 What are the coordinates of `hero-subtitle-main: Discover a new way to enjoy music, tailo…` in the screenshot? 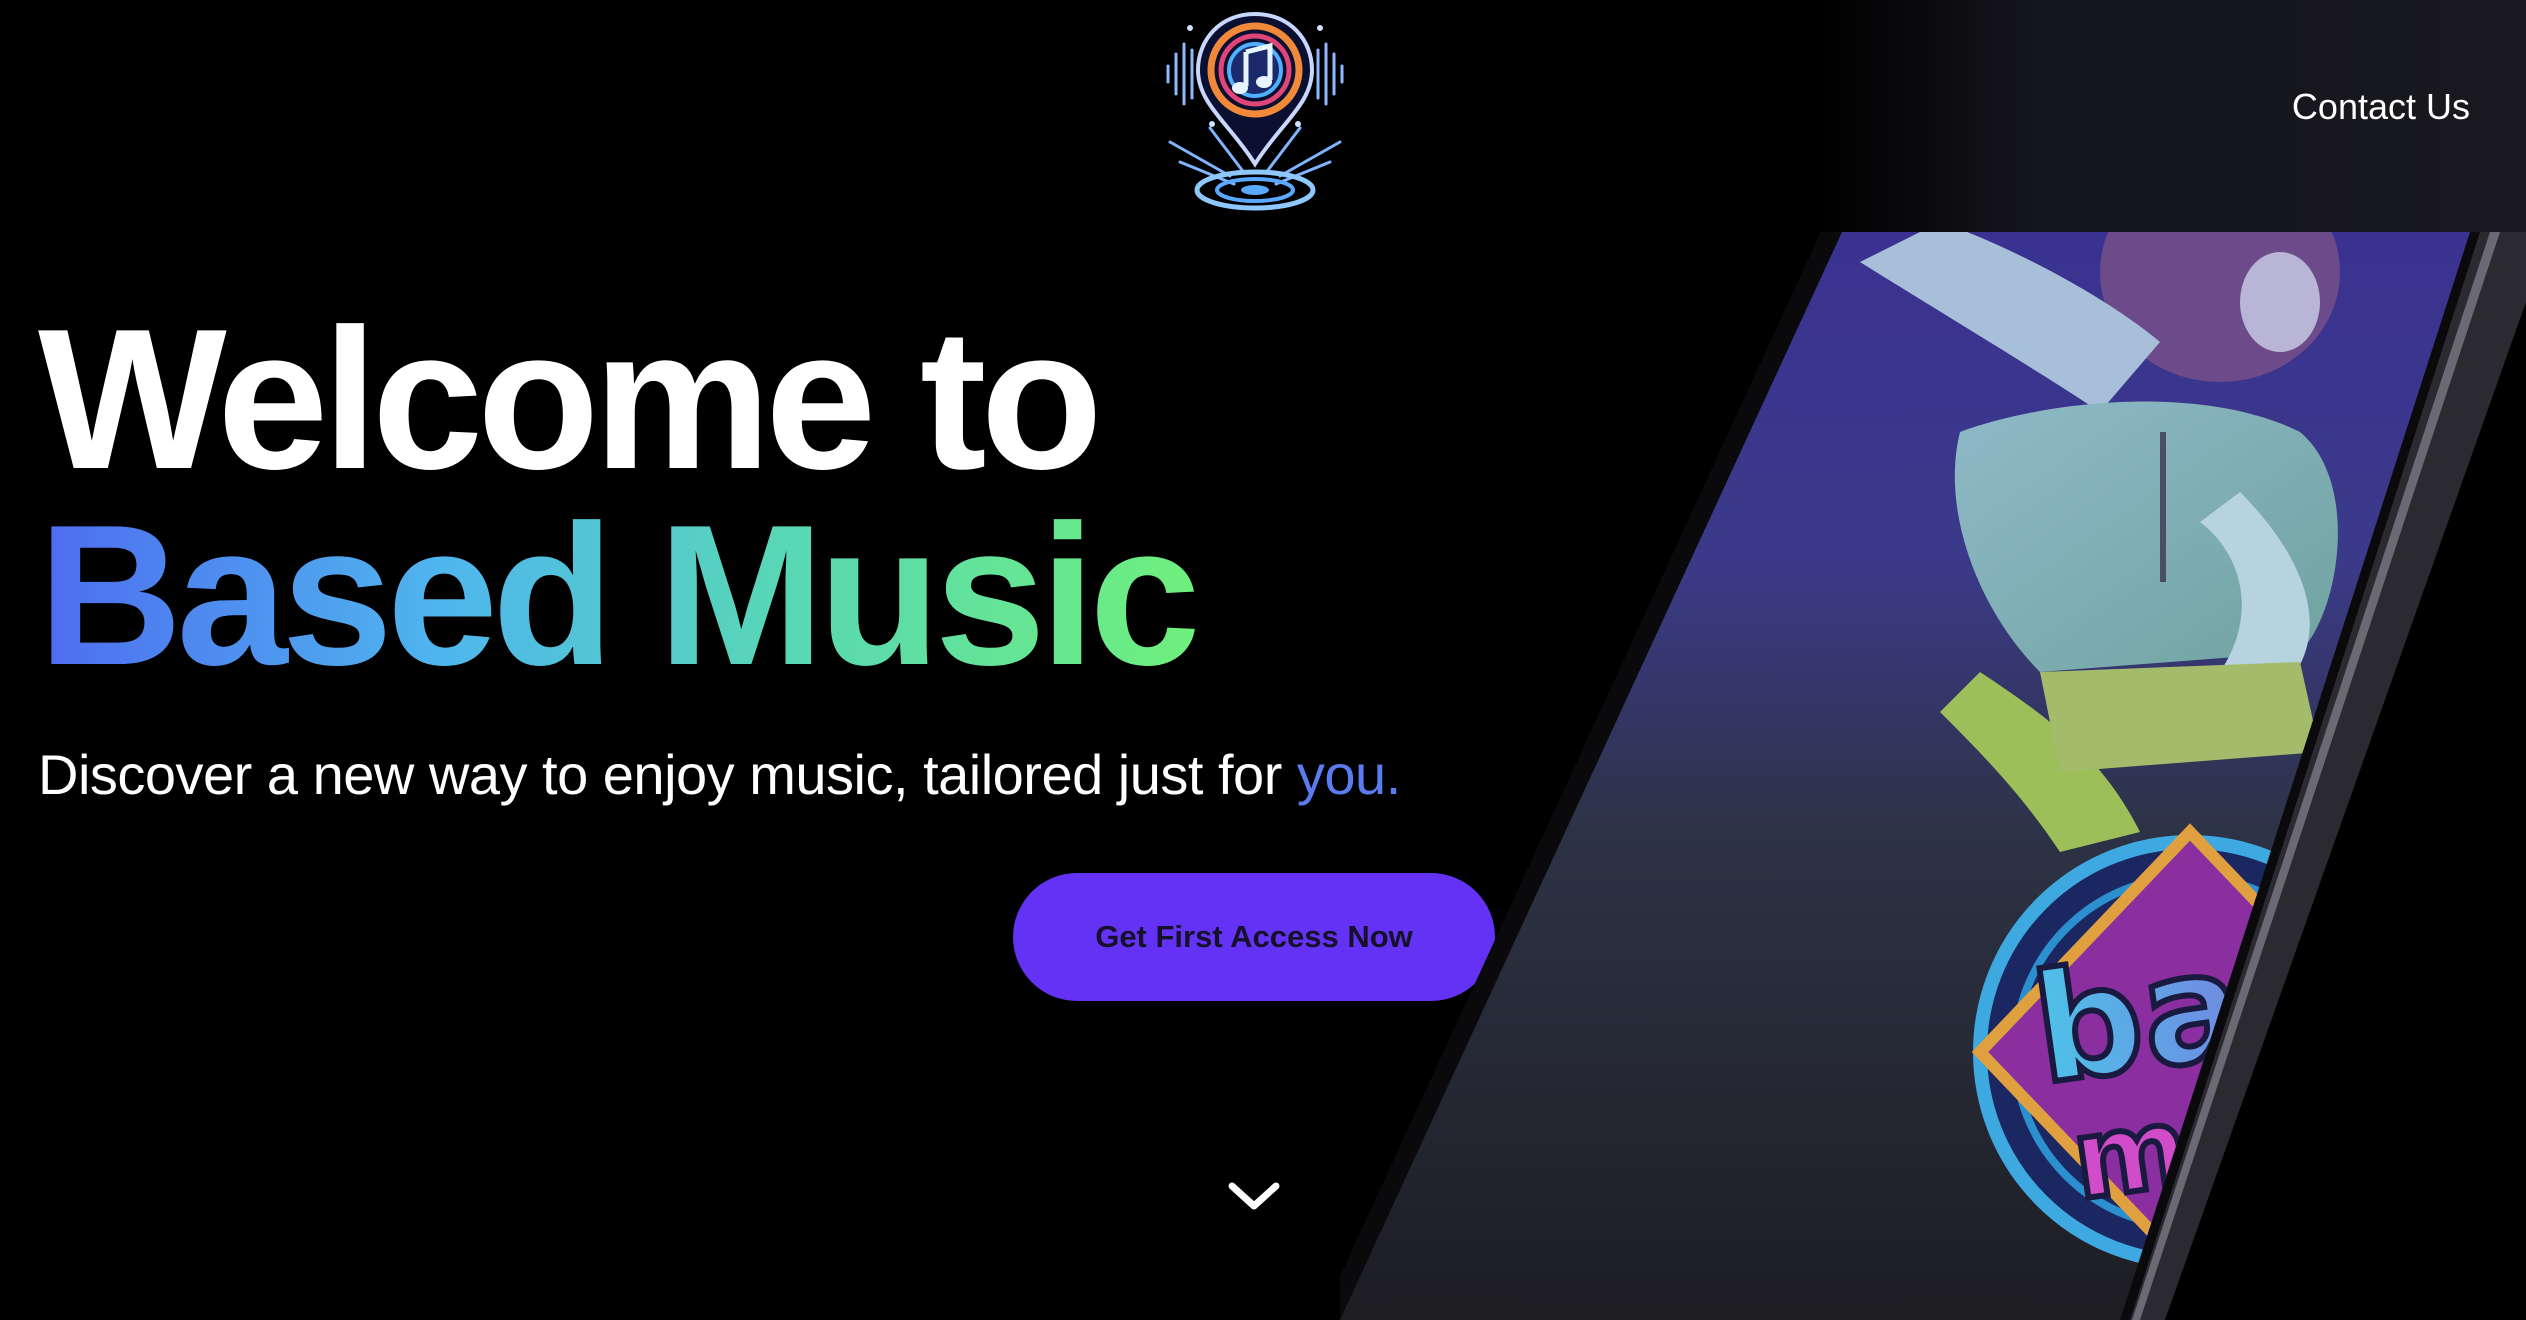 It's located at (667, 774).